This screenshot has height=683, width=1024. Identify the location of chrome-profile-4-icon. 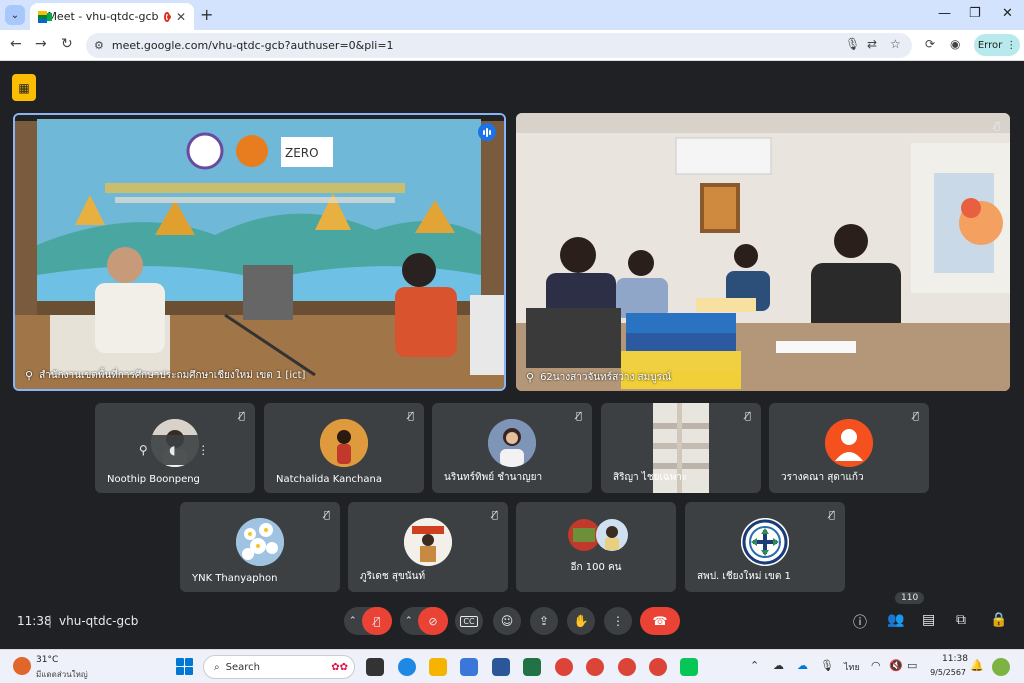
(658, 667).